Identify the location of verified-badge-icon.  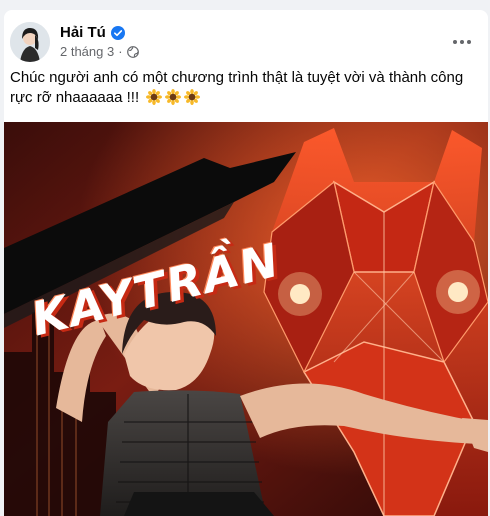
(117, 32).